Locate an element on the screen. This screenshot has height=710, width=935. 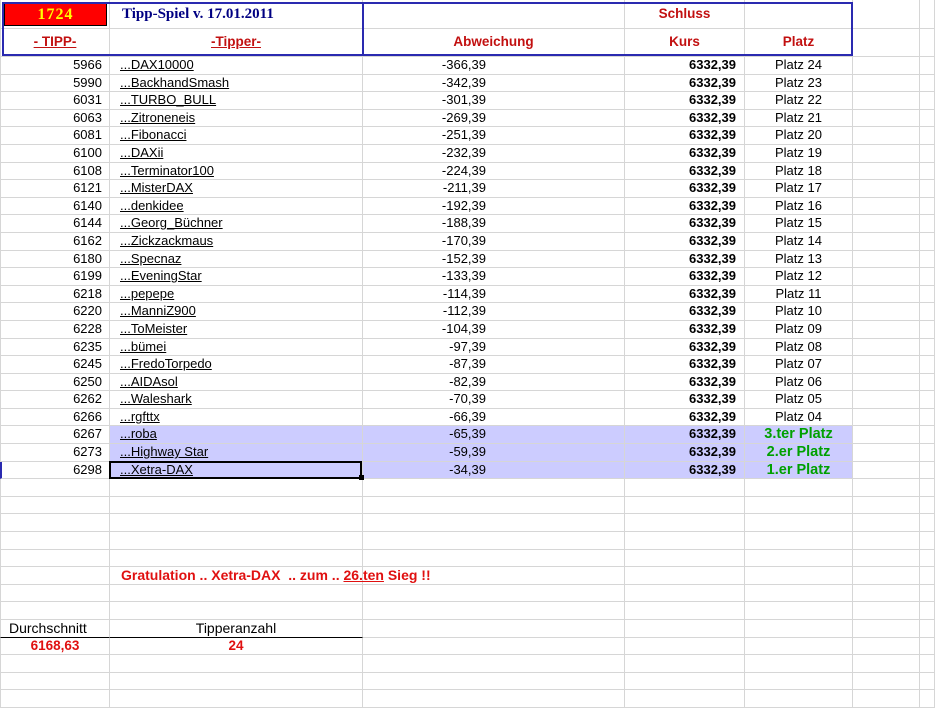
cell-abweichung: -104,39 is located at coordinates (494, 329).